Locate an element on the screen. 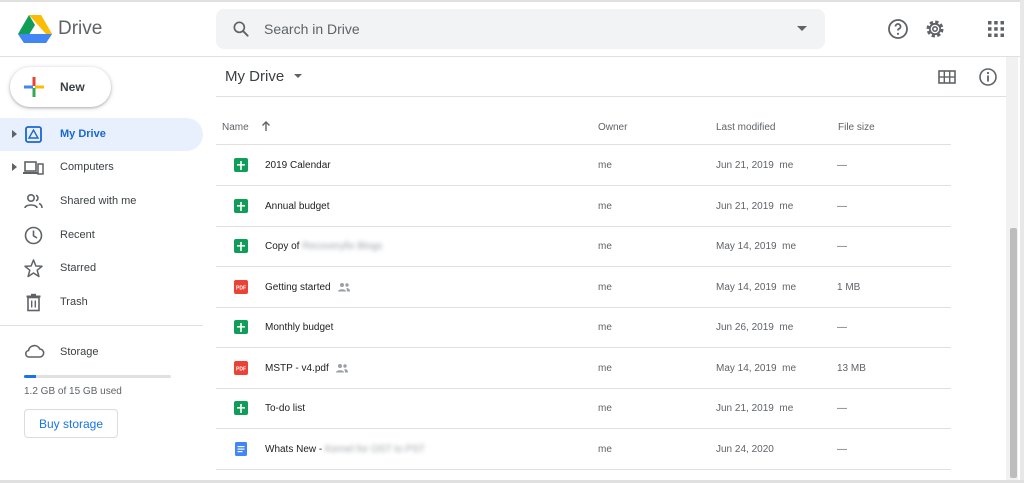  column-header-name: Name is located at coordinates (235, 127).